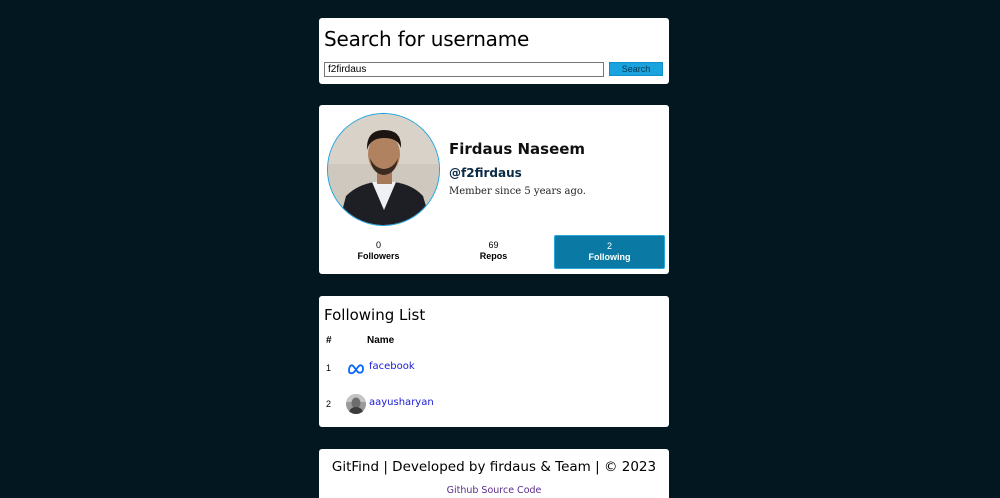  Describe the element at coordinates (493, 256) in the screenshot. I see `repos-label: Repos` at that location.